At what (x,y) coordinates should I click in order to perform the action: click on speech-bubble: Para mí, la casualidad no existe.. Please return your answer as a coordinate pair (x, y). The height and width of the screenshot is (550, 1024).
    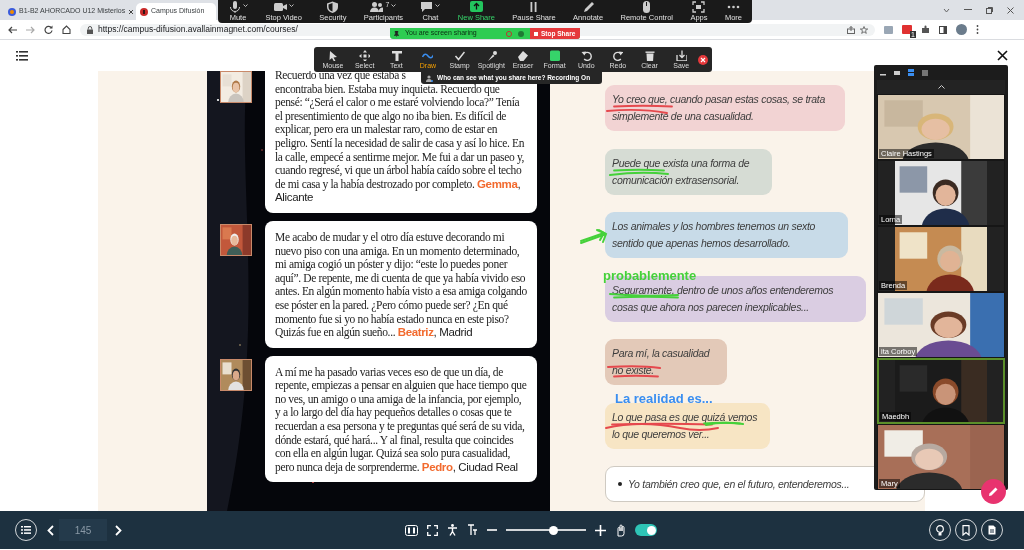
    Looking at the image, I should click on (666, 362).